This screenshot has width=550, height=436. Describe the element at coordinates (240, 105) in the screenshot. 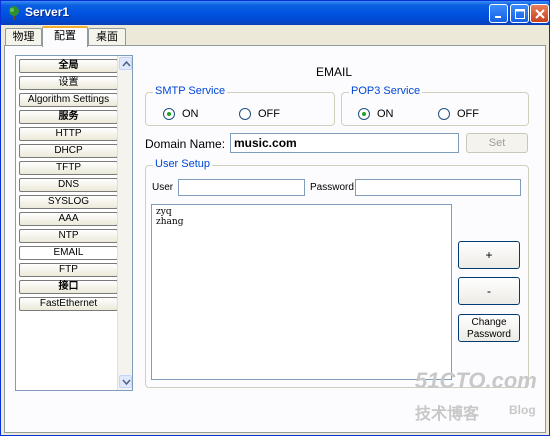

I see `smtp-service-group: SMTP Service ON OFF` at that location.